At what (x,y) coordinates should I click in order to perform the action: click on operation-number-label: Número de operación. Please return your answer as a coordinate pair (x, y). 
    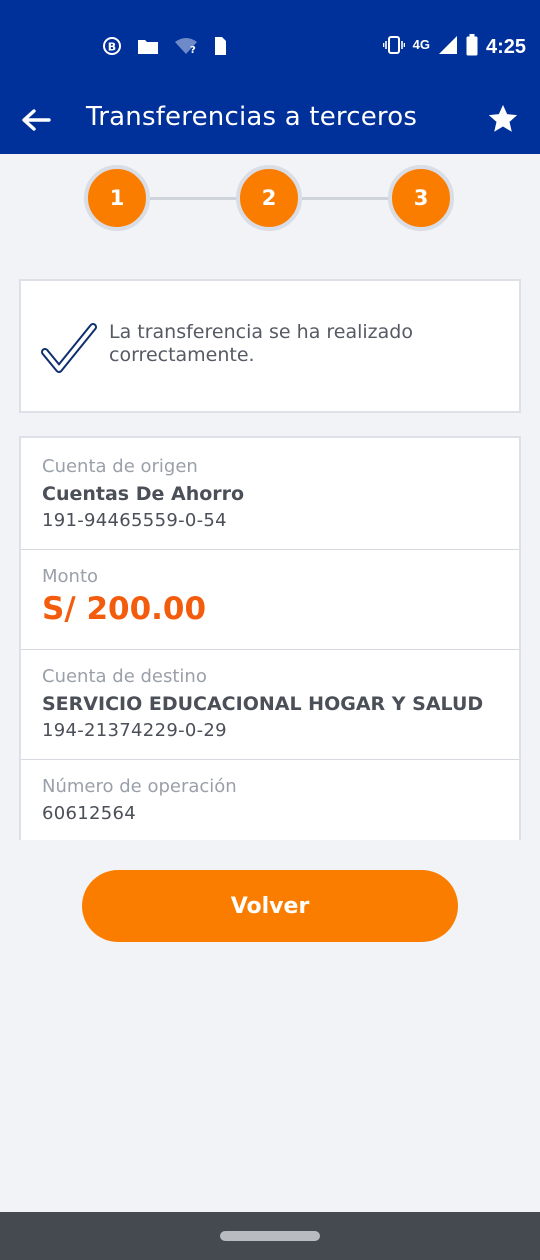
    Looking at the image, I should click on (139, 786).